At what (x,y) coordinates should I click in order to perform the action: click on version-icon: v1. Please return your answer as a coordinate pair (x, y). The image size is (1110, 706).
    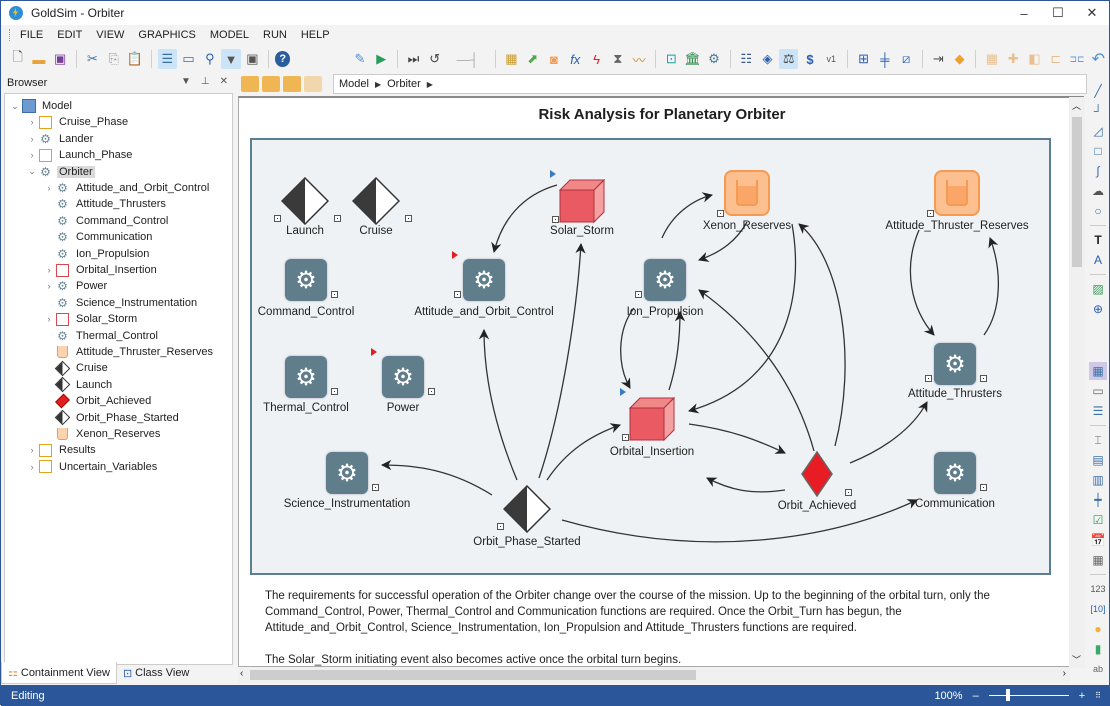
    Looking at the image, I should click on (831, 59).